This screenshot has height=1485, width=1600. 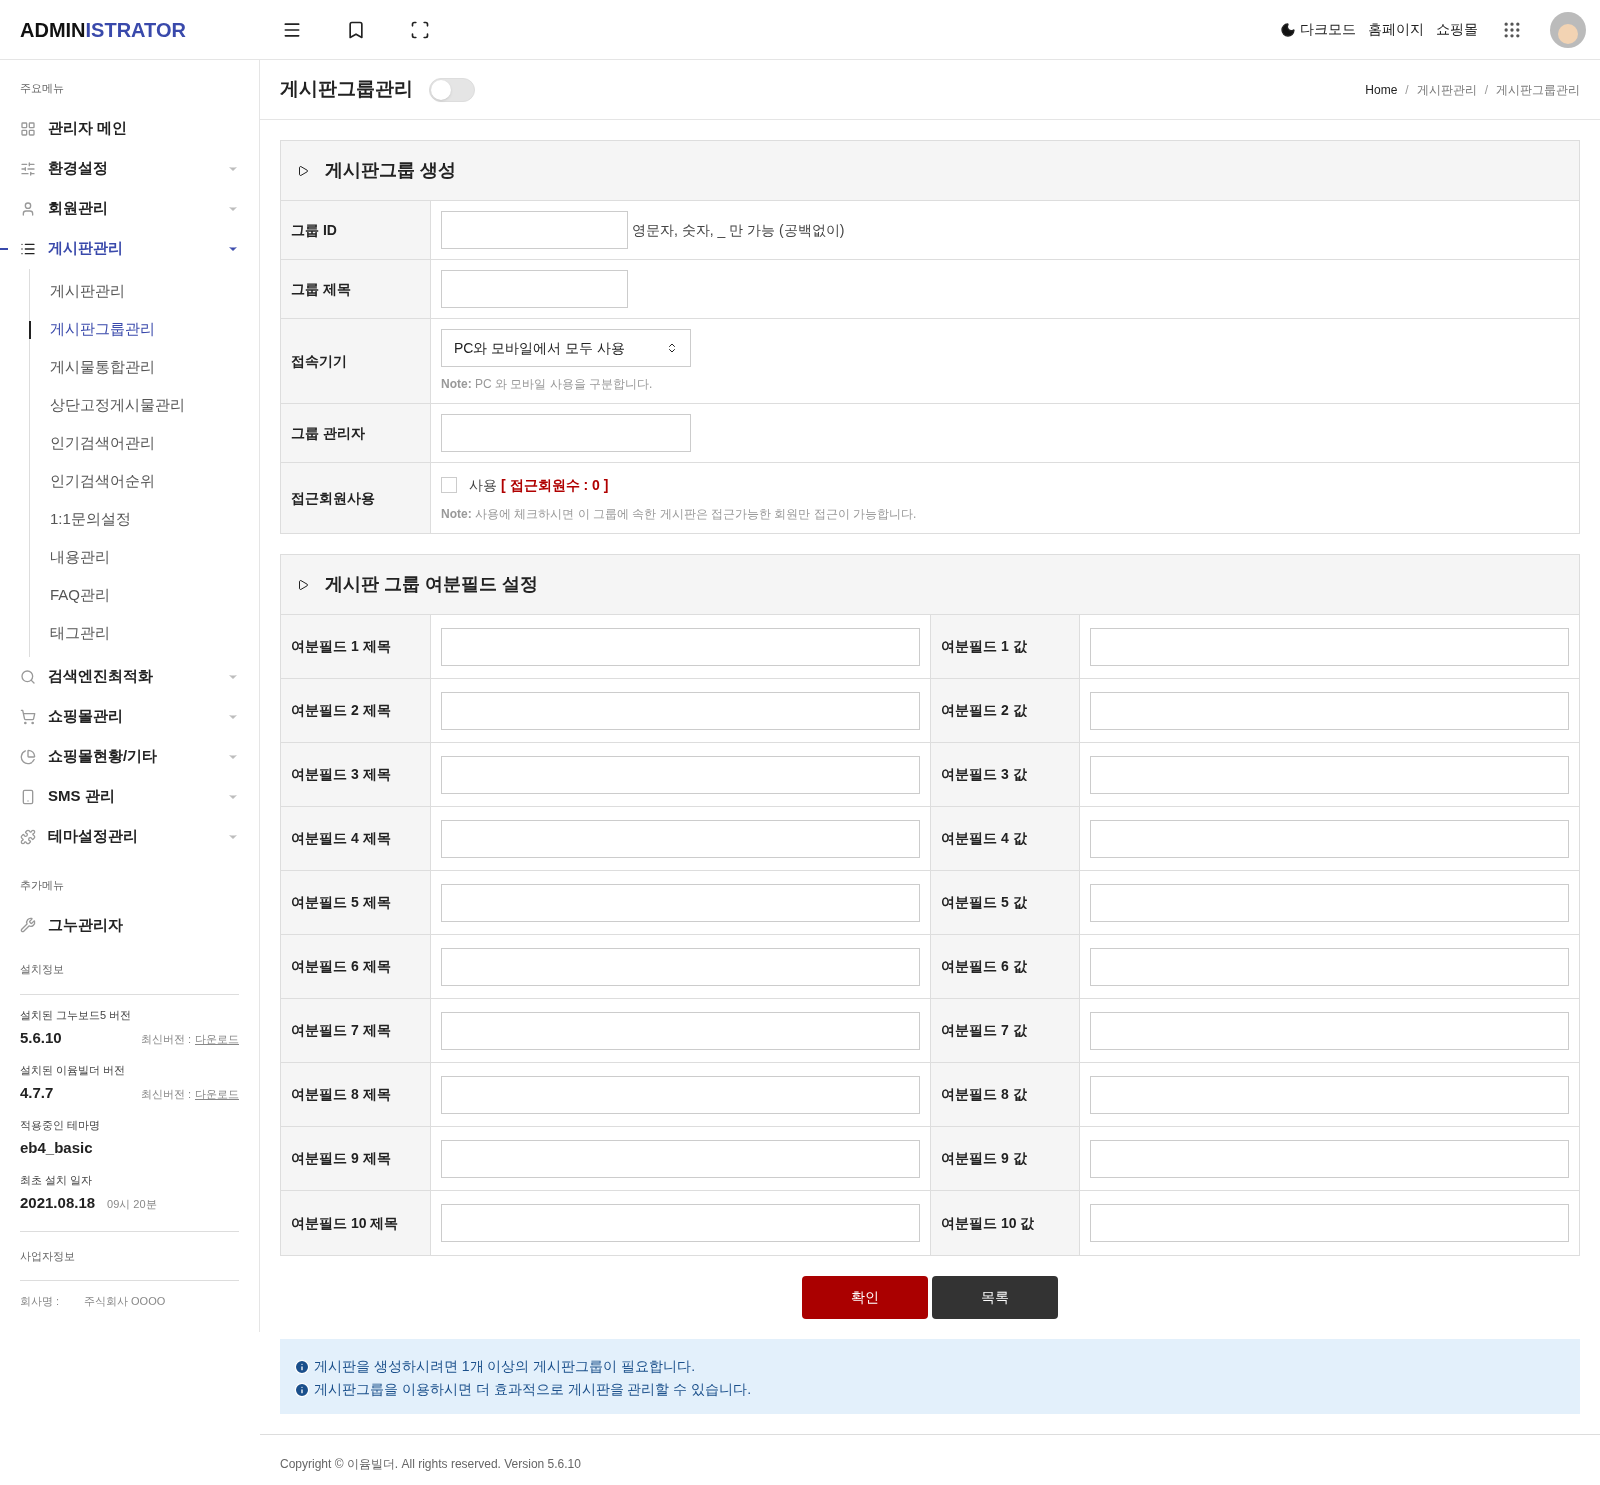 What do you see at coordinates (390, 170) in the screenshot?
I see `section-title: 게시판그룹 생성` at bounding box center [390, 170].